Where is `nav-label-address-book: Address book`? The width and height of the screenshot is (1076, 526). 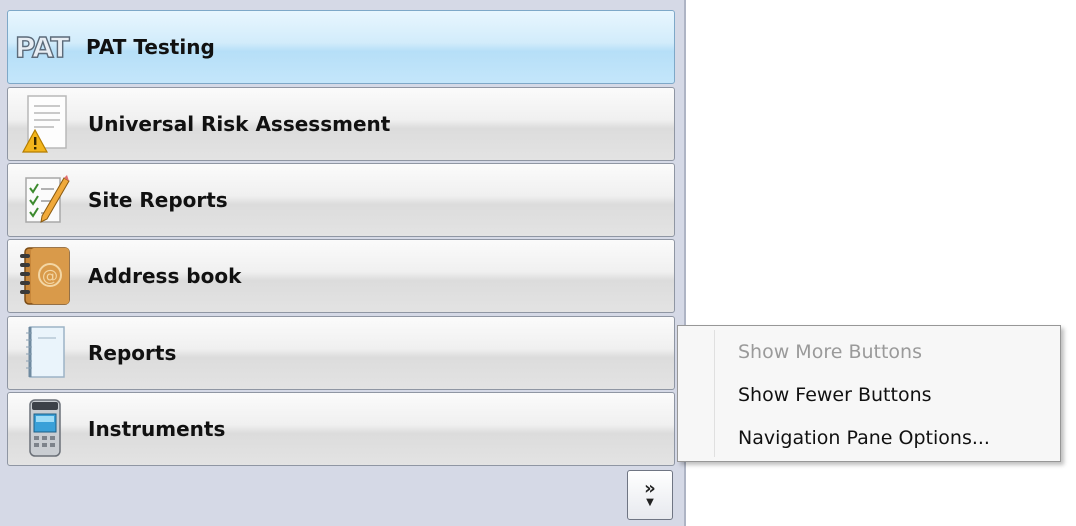 nav-label-address-book: Address book is located at coordinates (165, 276).